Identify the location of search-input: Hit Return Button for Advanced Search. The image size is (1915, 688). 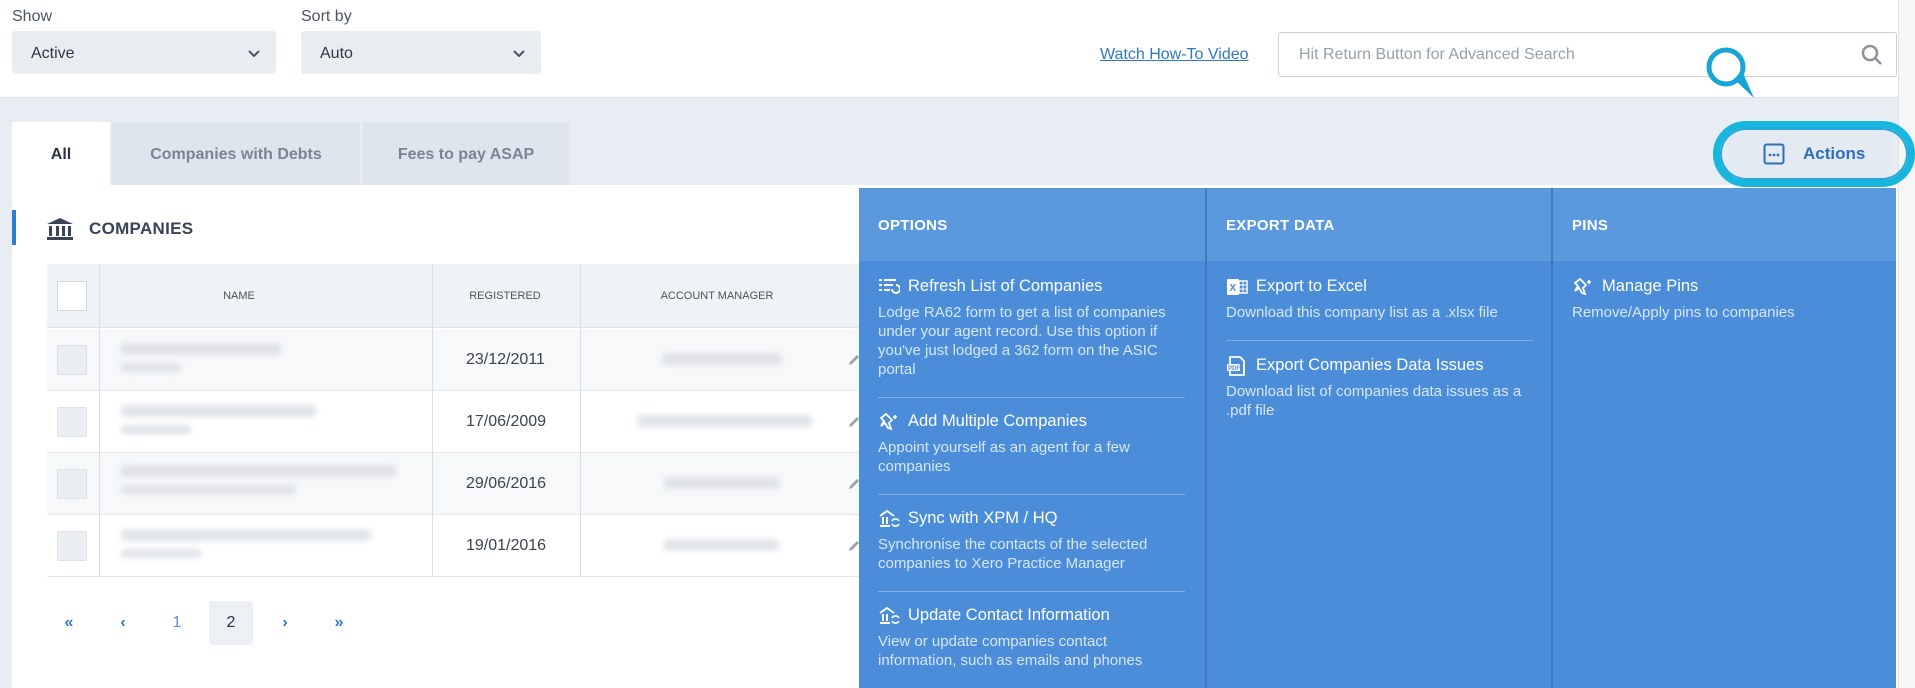
(1587, 54).